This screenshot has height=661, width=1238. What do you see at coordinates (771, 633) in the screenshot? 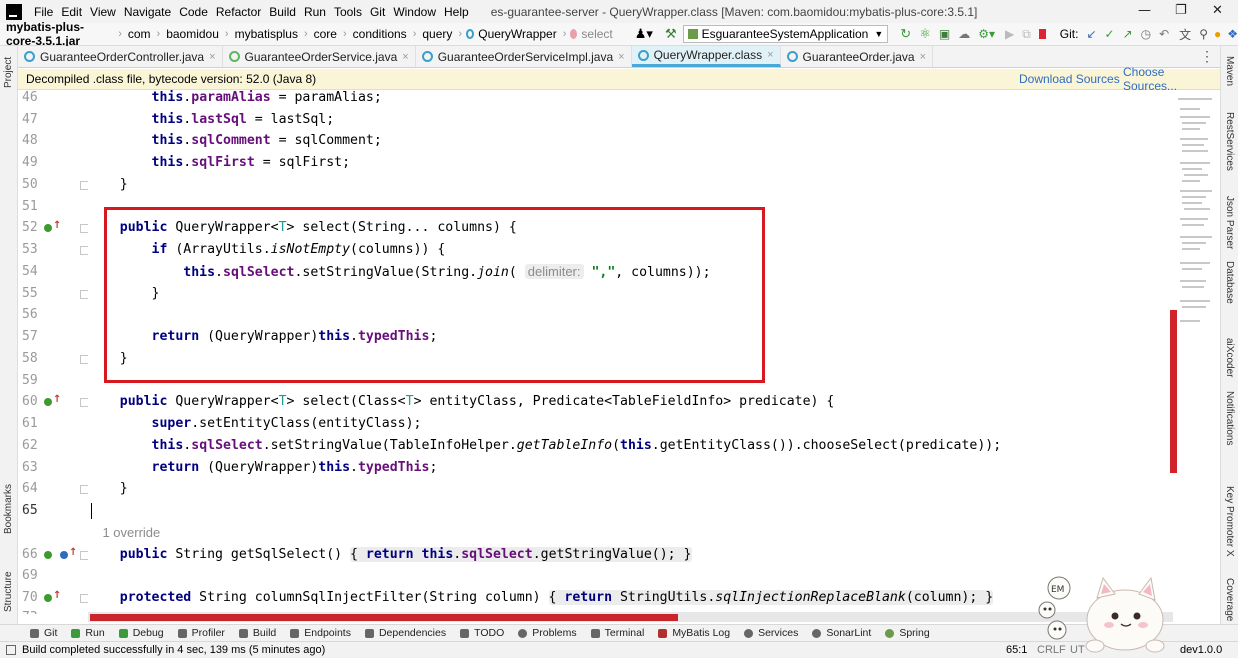
I see `services-tool-button: Services` at bounding box center [771, 633].